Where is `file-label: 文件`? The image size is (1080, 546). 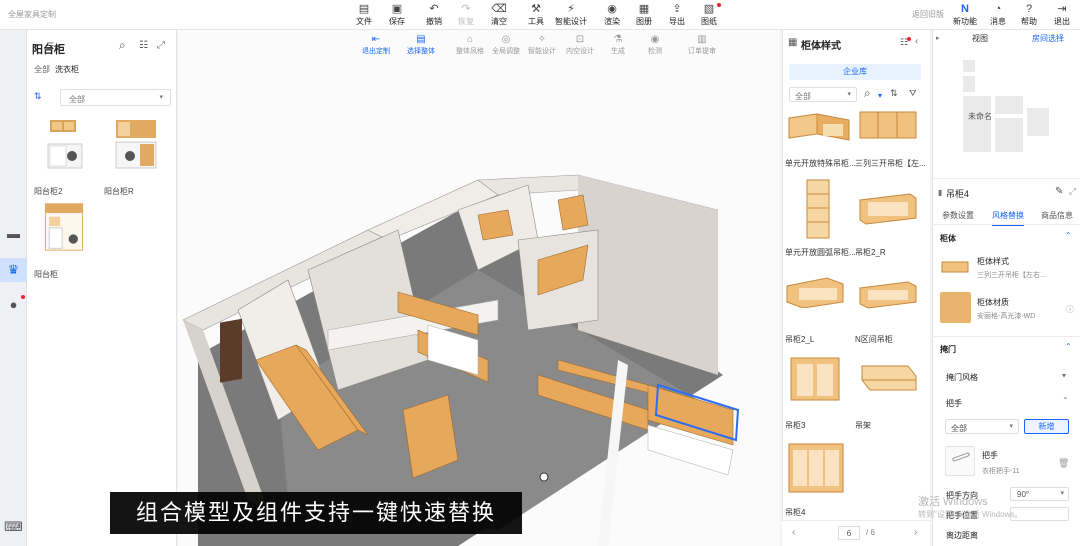
file-label: 文件 is located at coordinates (364, 21).